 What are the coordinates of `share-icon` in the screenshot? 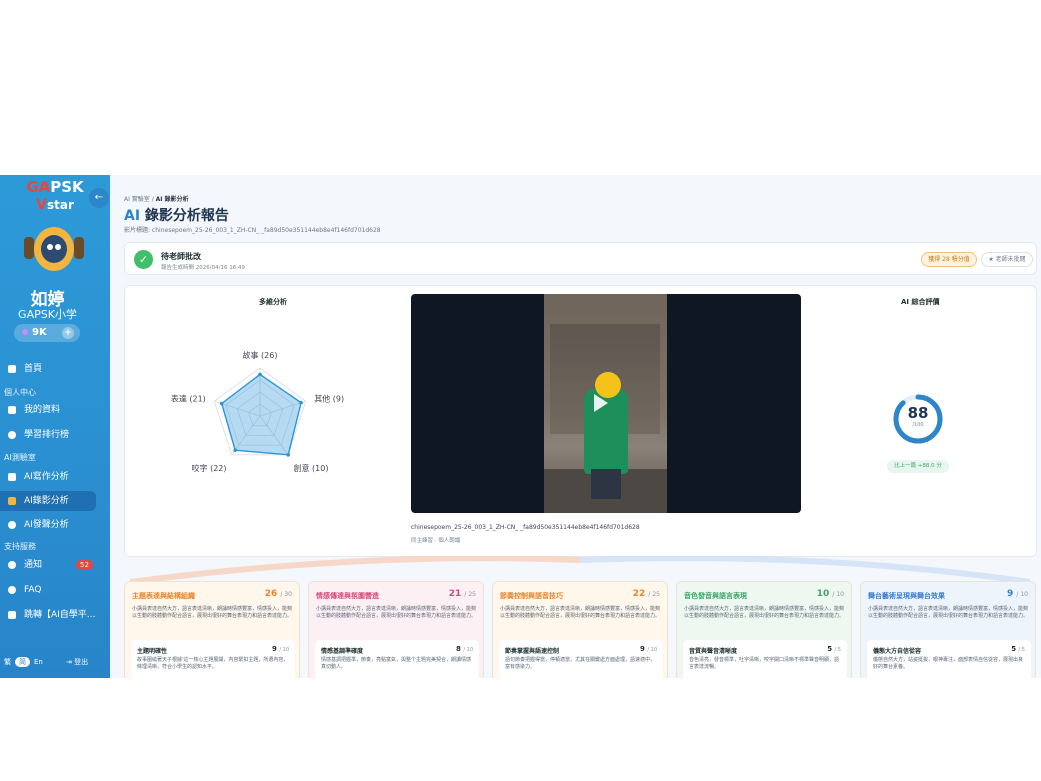 It's located at (12, 615).